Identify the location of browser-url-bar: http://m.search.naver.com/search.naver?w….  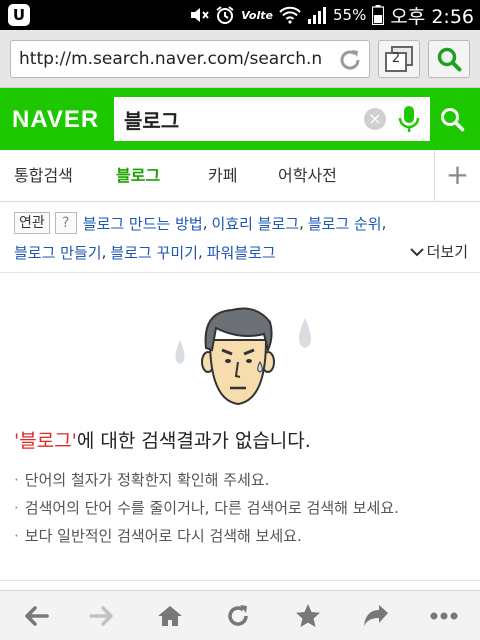
(240, 59).